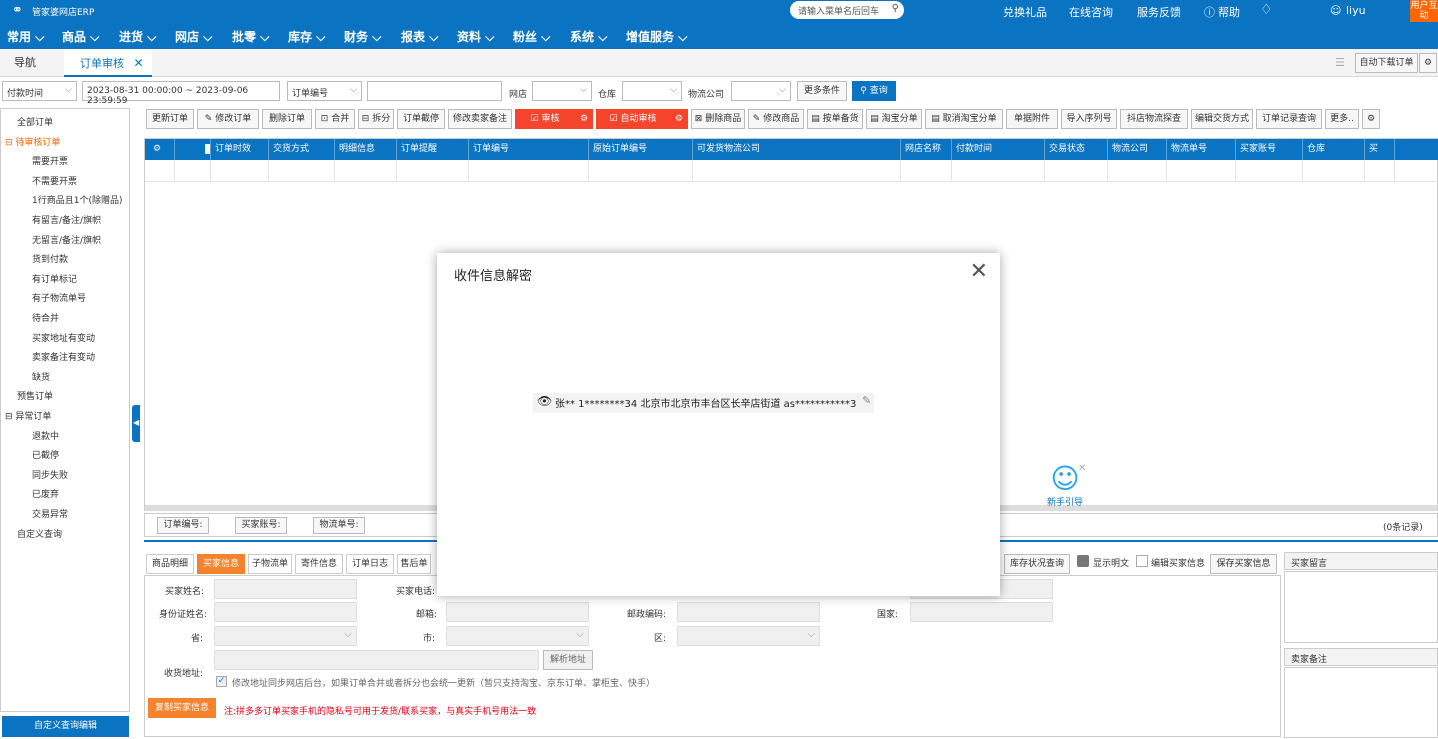 The width and height of the screenshot is (1438, 739). What do you see at coordinates (139, 63) in the screenshot?
I see `close-tab-icon: ✕` at bounding box center [139, 63].